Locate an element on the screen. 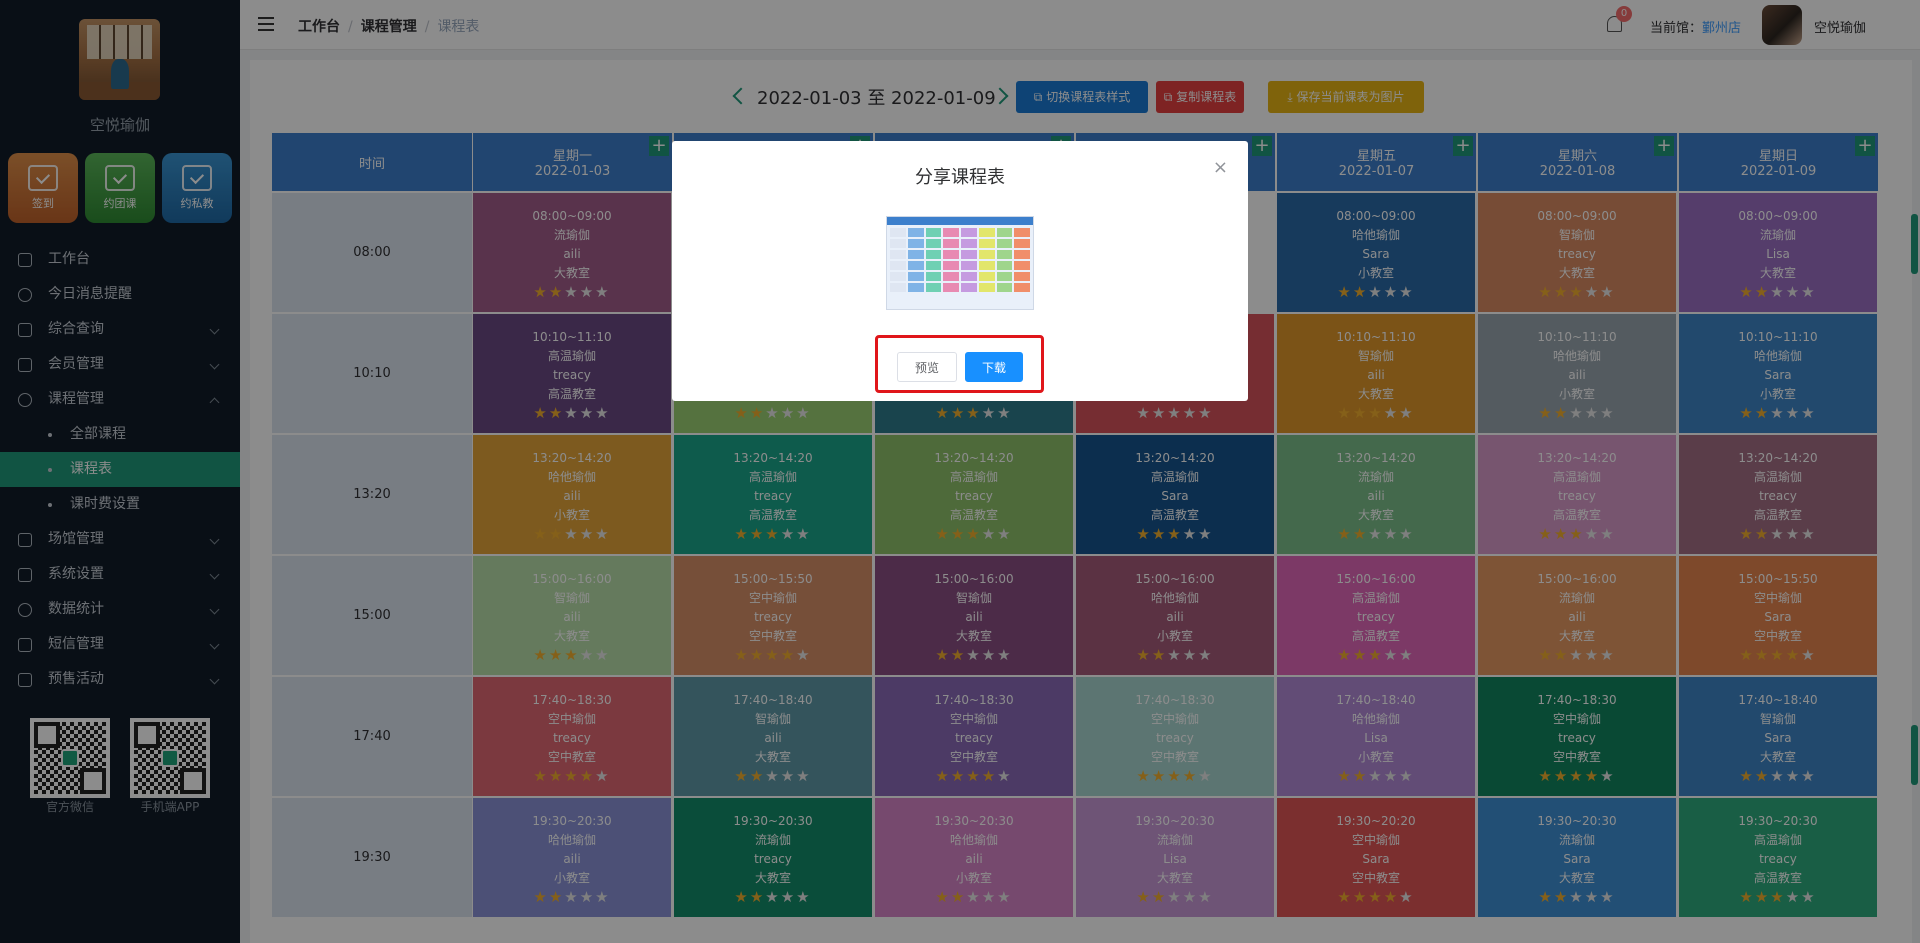  schedule-thumbnail is located at coordinates (960, 263).